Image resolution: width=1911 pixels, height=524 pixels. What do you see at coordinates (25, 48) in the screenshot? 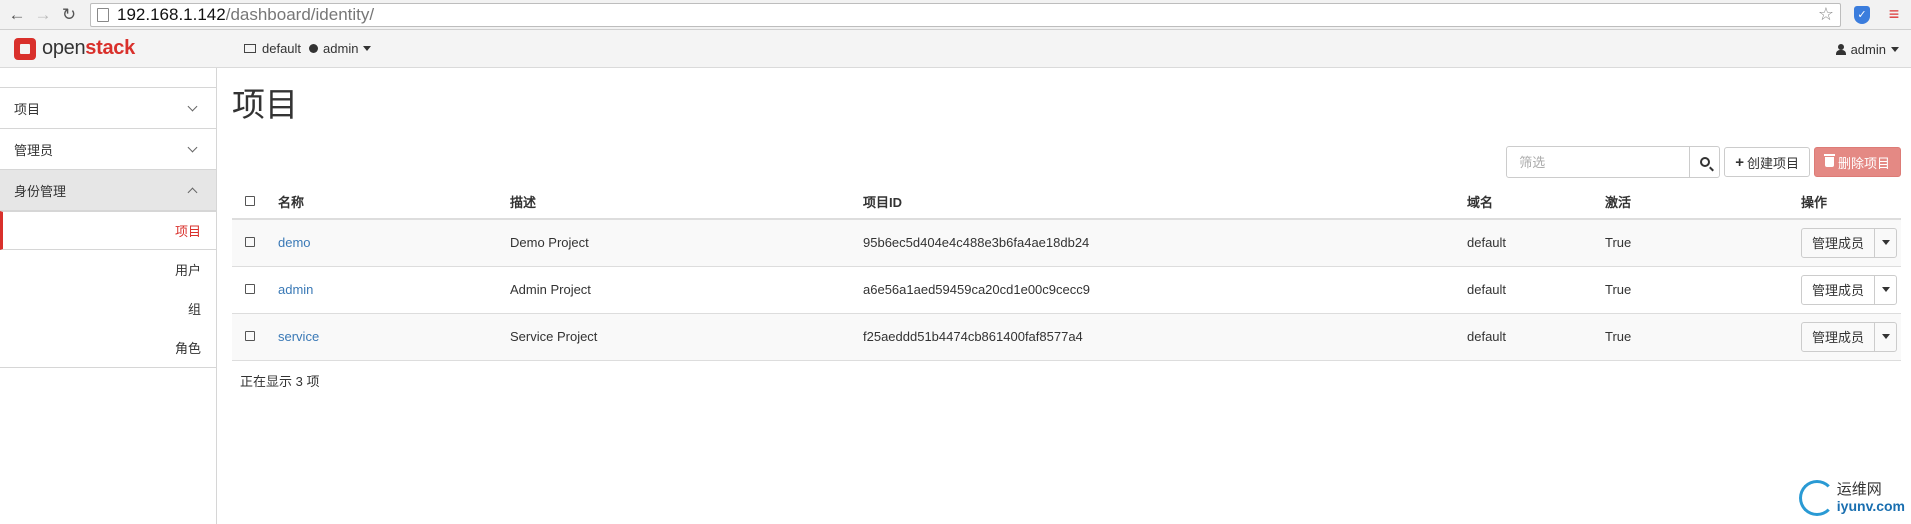
I see `openstack-logo-icon` at bounding box center [25, 48].